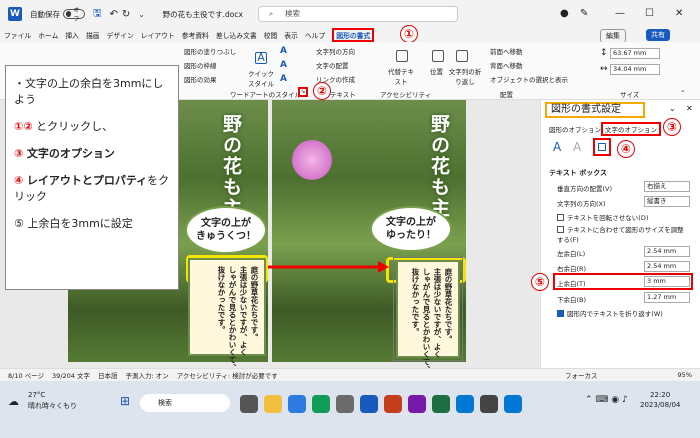  I want to click on save-icon: 🖫, so click(97, 14).